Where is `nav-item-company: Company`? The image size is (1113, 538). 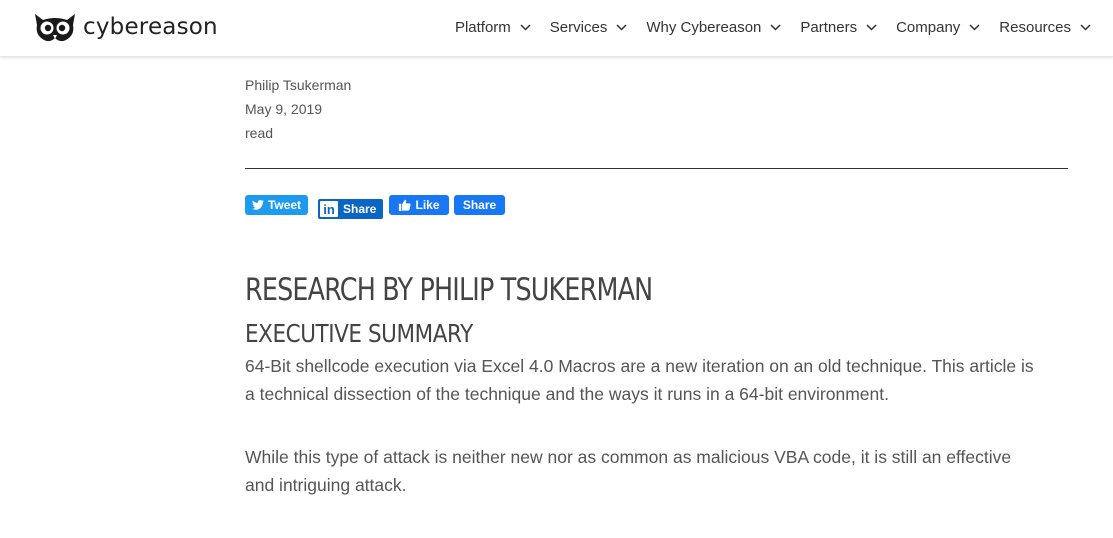
nav-item-company: Company is located at coordinates (938, 27).